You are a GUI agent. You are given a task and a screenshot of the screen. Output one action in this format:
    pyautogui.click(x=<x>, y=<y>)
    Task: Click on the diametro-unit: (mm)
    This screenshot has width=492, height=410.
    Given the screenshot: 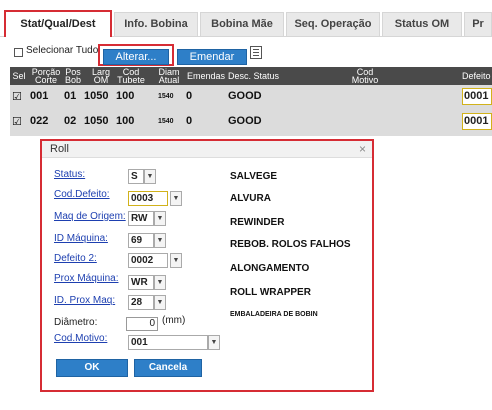 What is the action you would take?
    pyautogui.click(x=174, y=320)
    